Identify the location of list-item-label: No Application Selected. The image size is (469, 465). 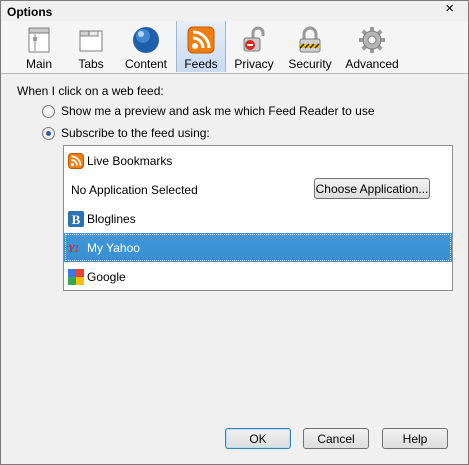
(134, 190).